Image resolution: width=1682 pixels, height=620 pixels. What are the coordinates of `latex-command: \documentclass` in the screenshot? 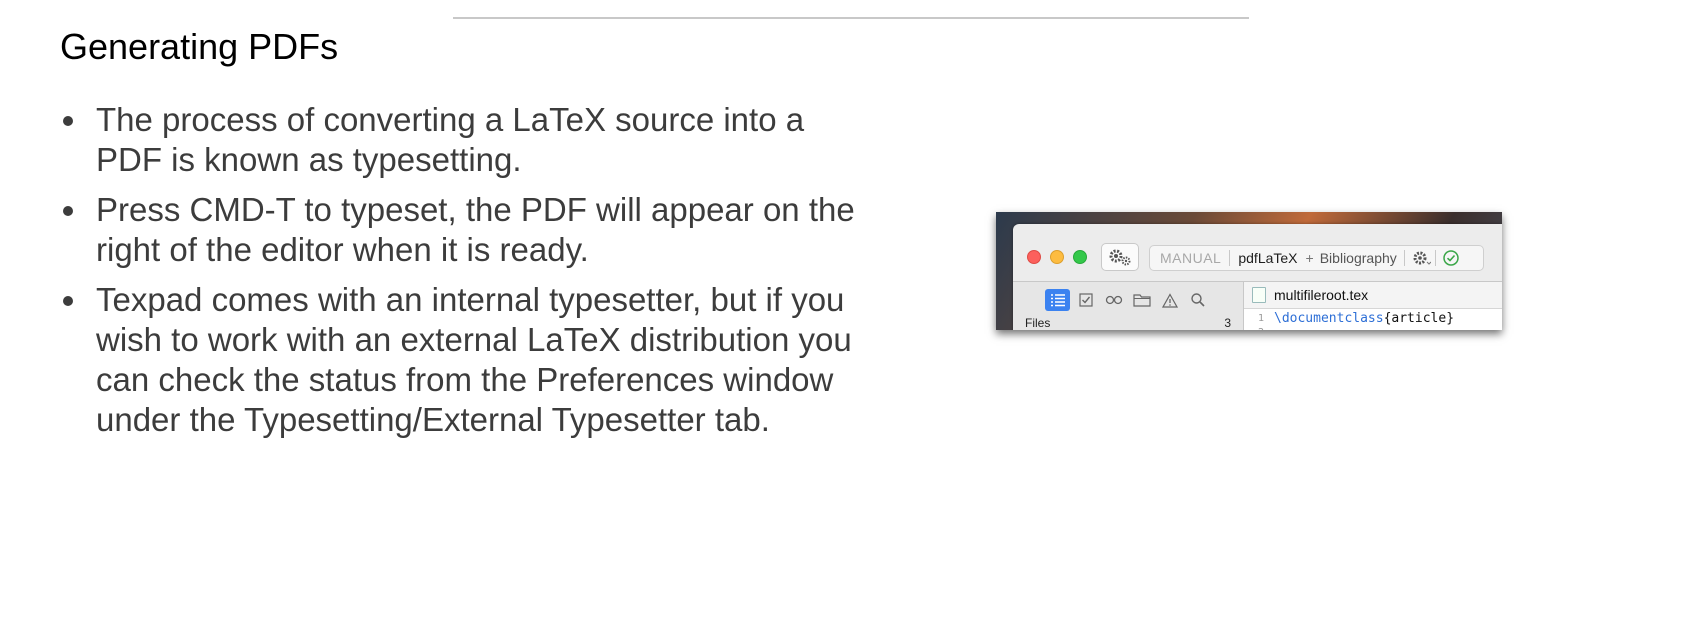 It's located at (1329, 318).